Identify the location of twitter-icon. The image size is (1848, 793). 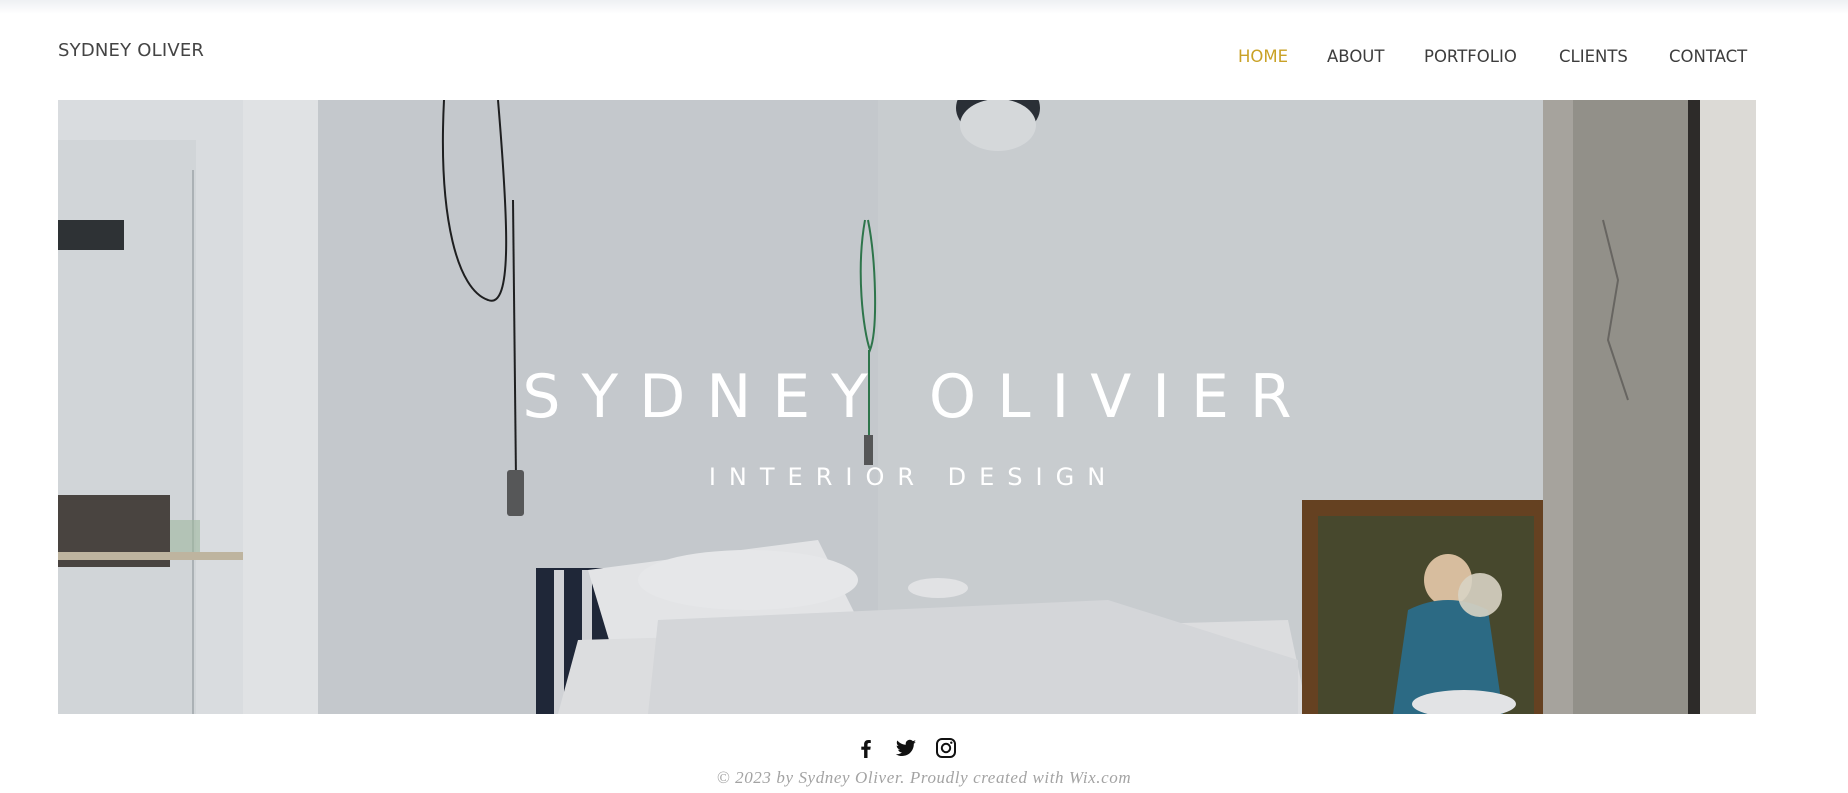
(905, 747).